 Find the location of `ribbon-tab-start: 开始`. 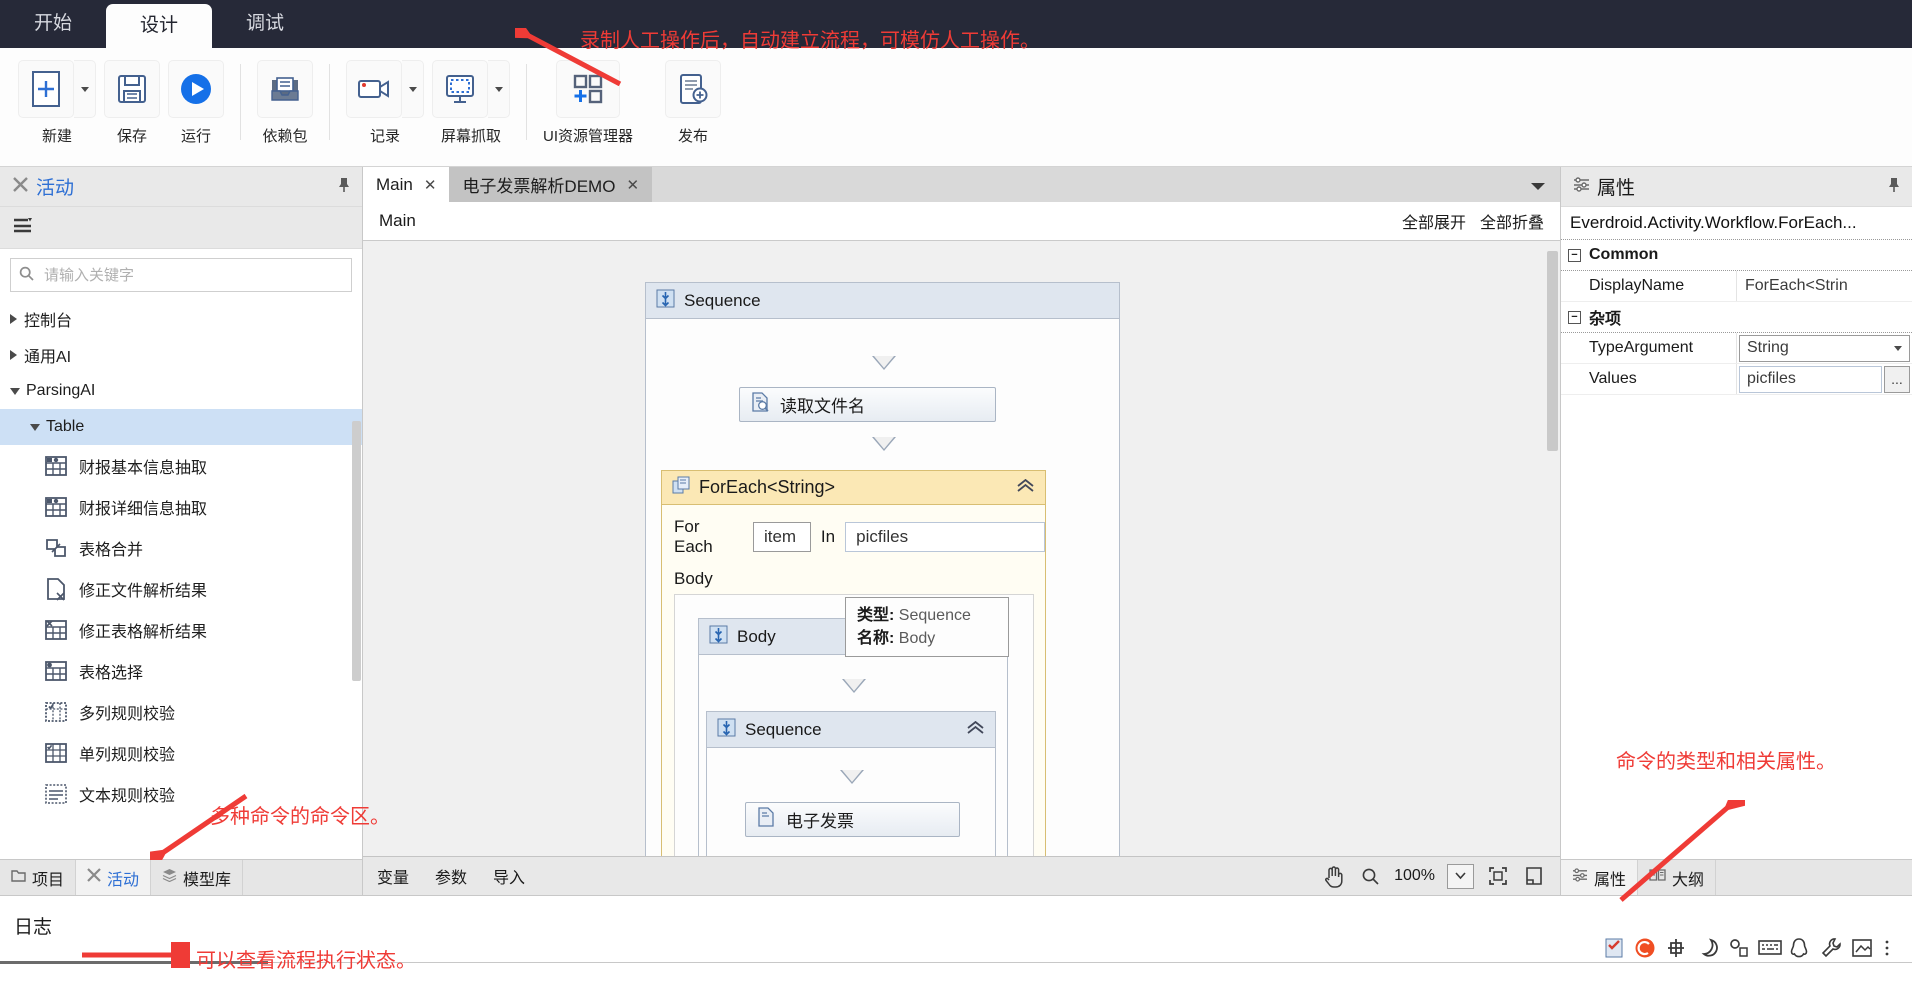

ribbon-tab-start: 开始 is located at coordinates (53, 24).